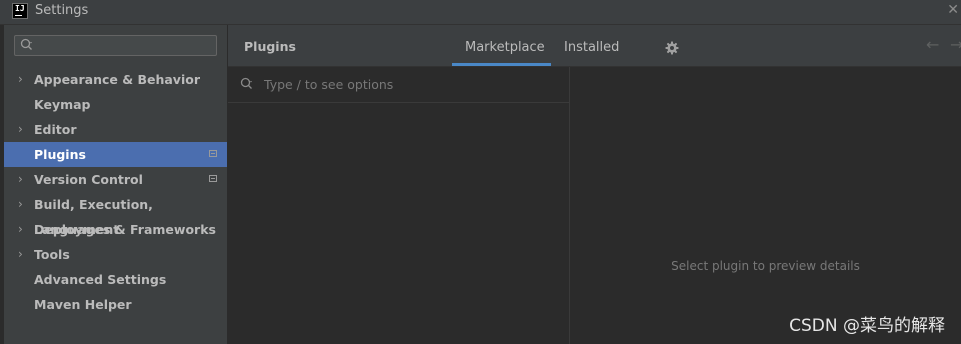 The image size is (961, 344). I want to click on active-tab-indicator, so click(501, 64).